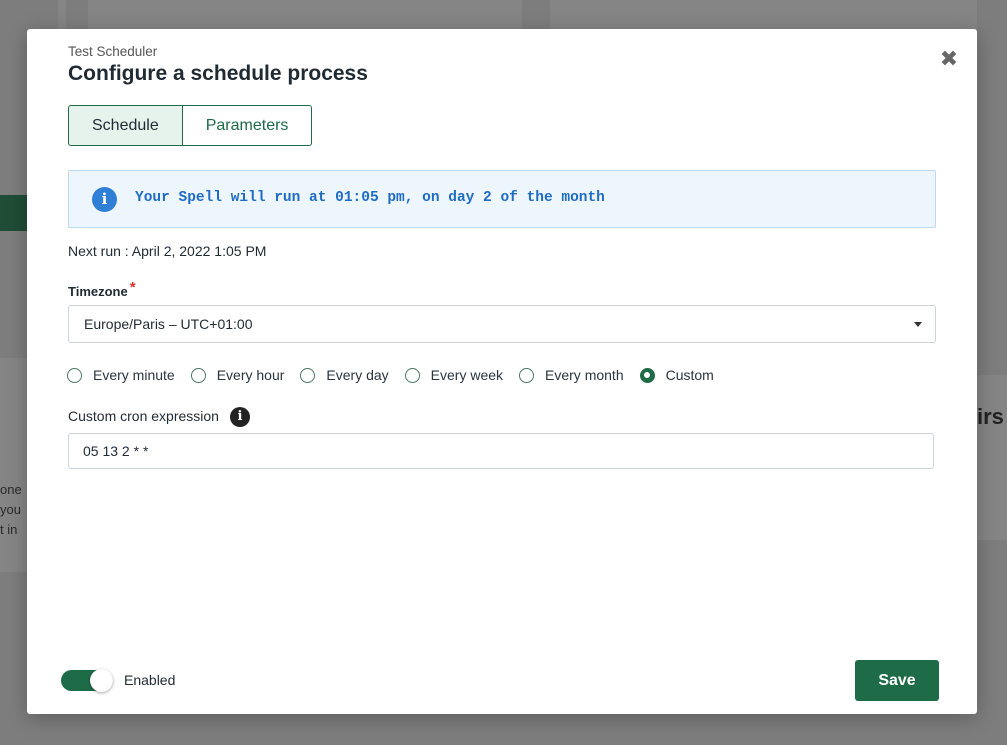 This screenshot has height=745, width=1007. Describe the element at coordinates (134, 375) in the screenshot. I see `radio-label: Every minute` at that location.